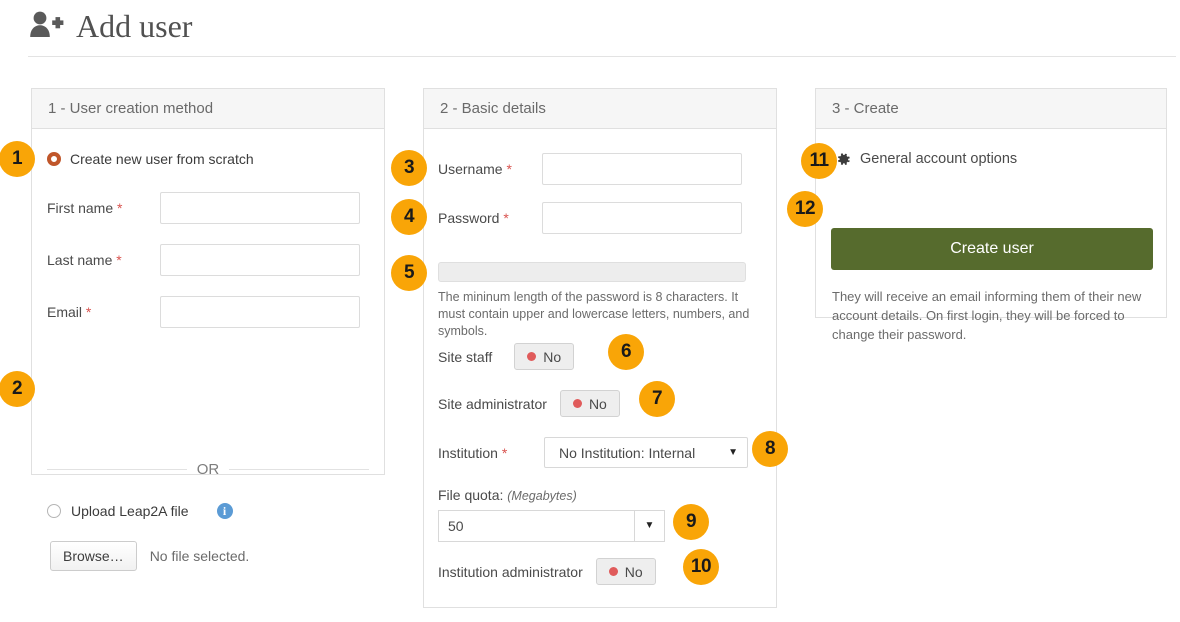 This screenshot has height=622, width=1180. Describe the element at coordinates (992, 249) in the screenshot. I see `create-user-button: Create user` at that location.